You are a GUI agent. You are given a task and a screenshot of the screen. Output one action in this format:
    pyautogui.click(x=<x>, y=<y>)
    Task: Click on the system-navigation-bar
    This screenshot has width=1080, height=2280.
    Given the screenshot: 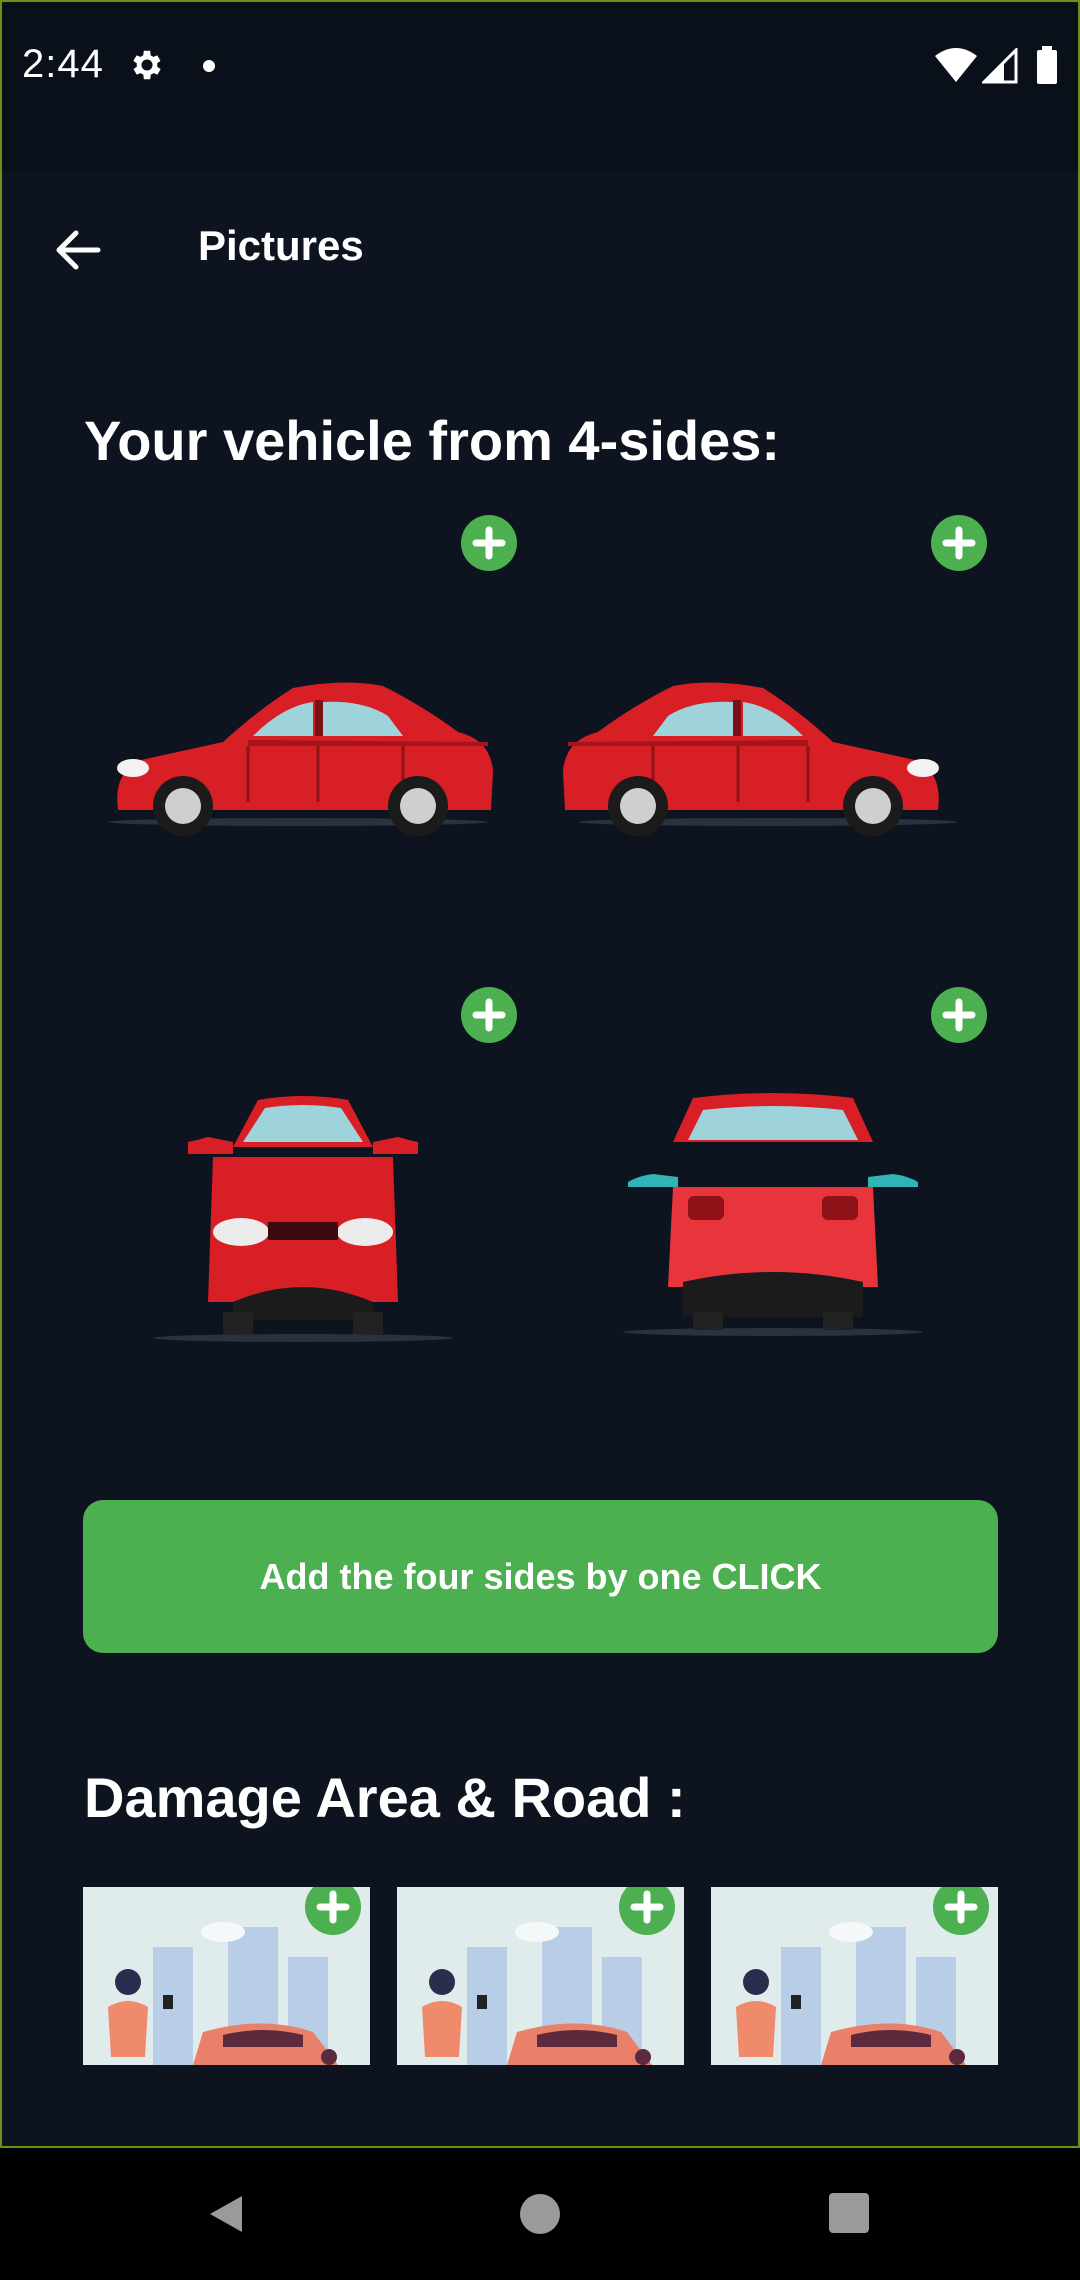 What is the action you would take?
    pyautogui.click(x=540, y=2214)
    